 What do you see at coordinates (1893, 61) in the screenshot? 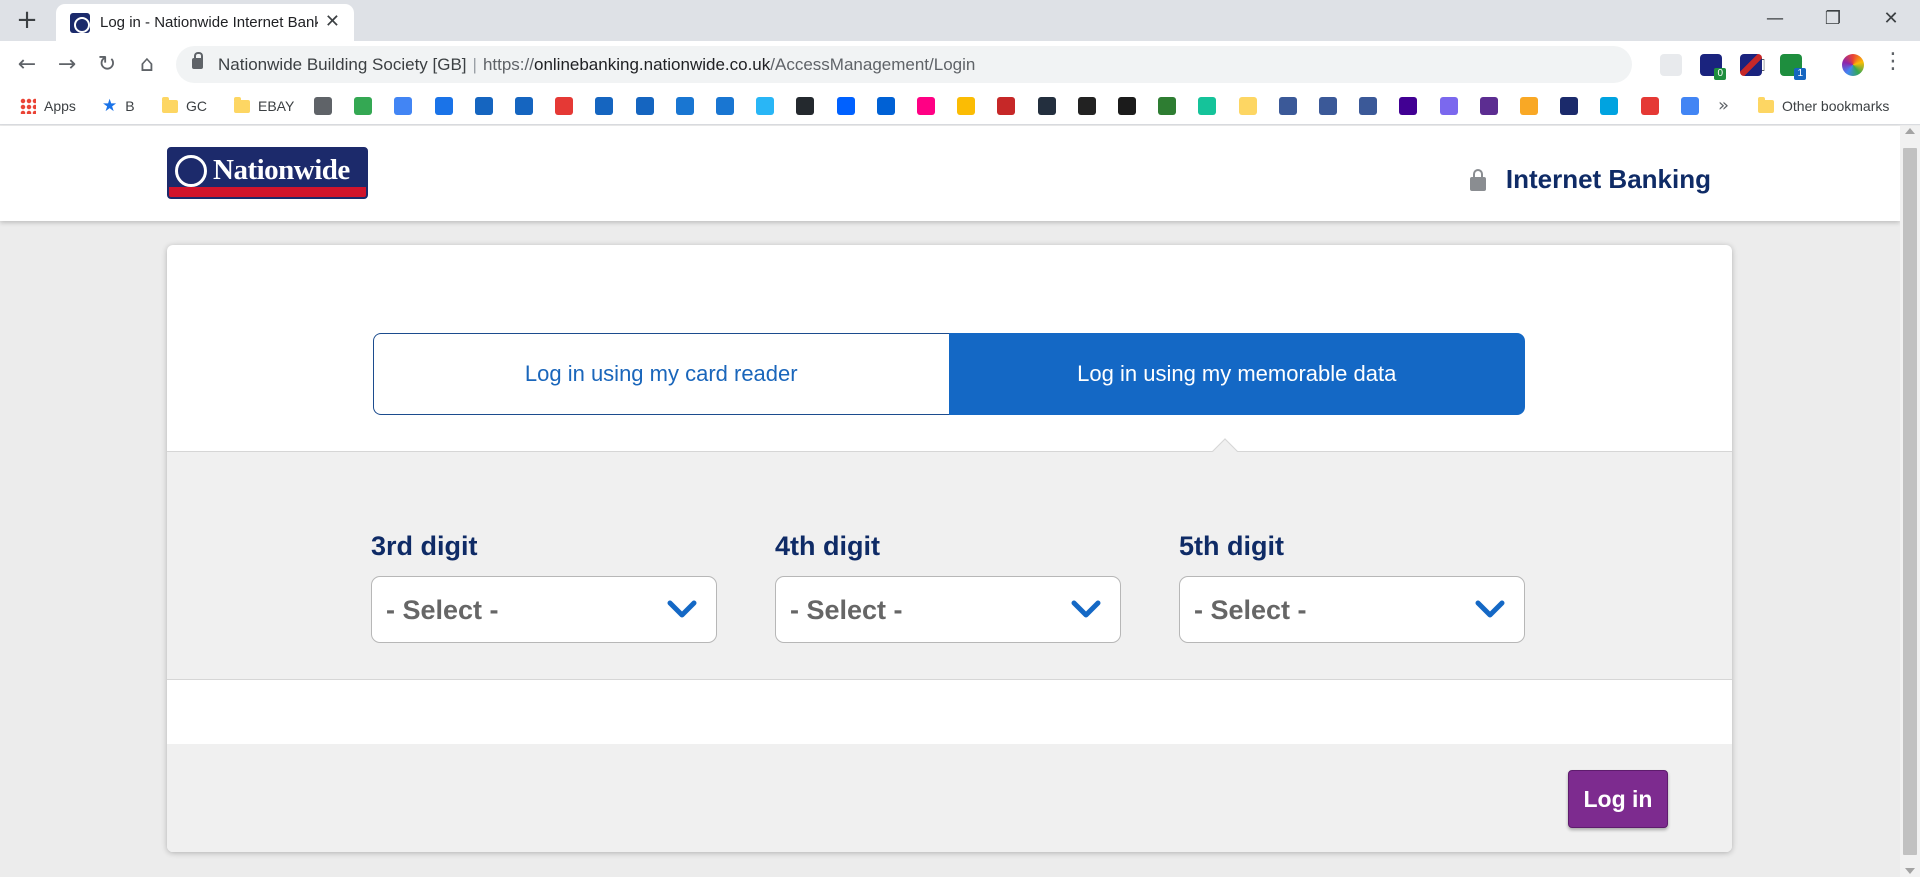
I see `browser-menu-icon: ⋮` at bounding box center [1893, 61].